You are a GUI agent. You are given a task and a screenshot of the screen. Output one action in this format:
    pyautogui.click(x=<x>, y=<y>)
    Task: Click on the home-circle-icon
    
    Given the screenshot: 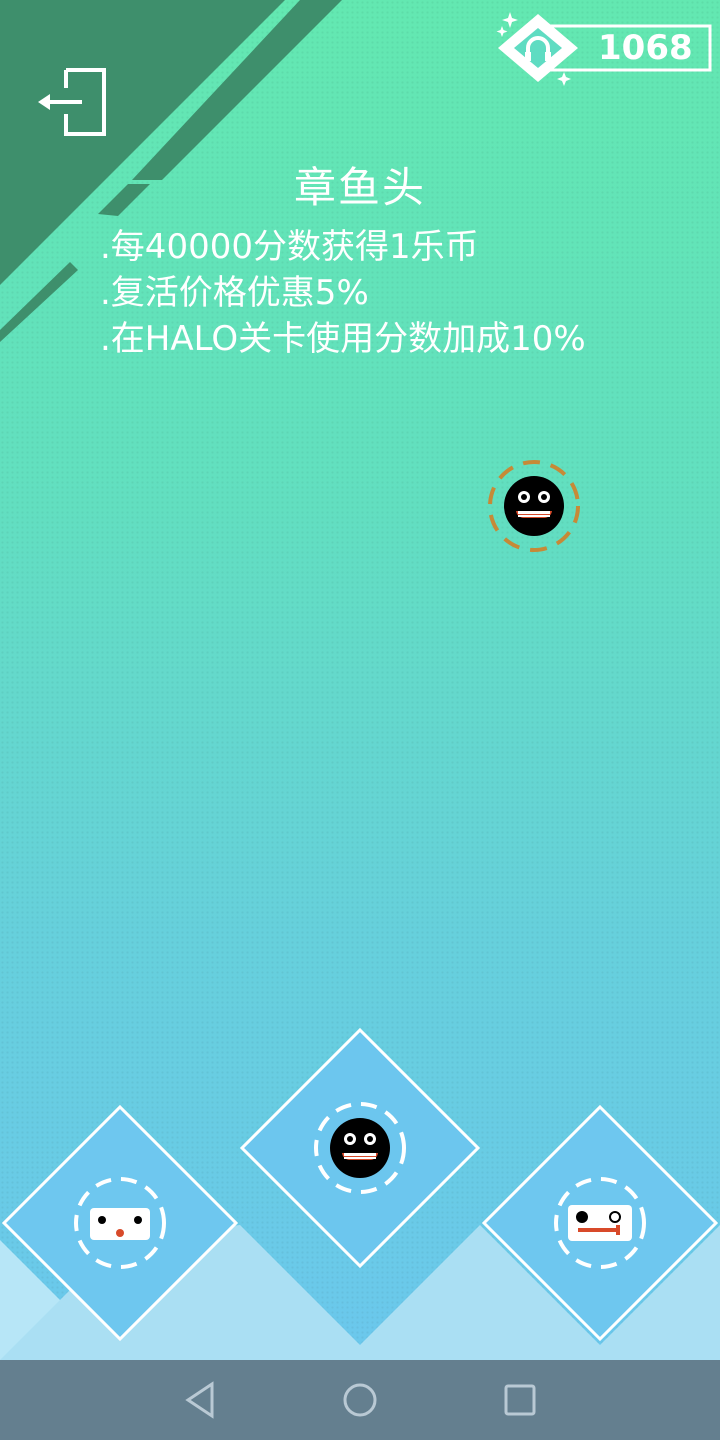 What is the action you would take?
    pyautogui.click(x=360, y=1400)
    